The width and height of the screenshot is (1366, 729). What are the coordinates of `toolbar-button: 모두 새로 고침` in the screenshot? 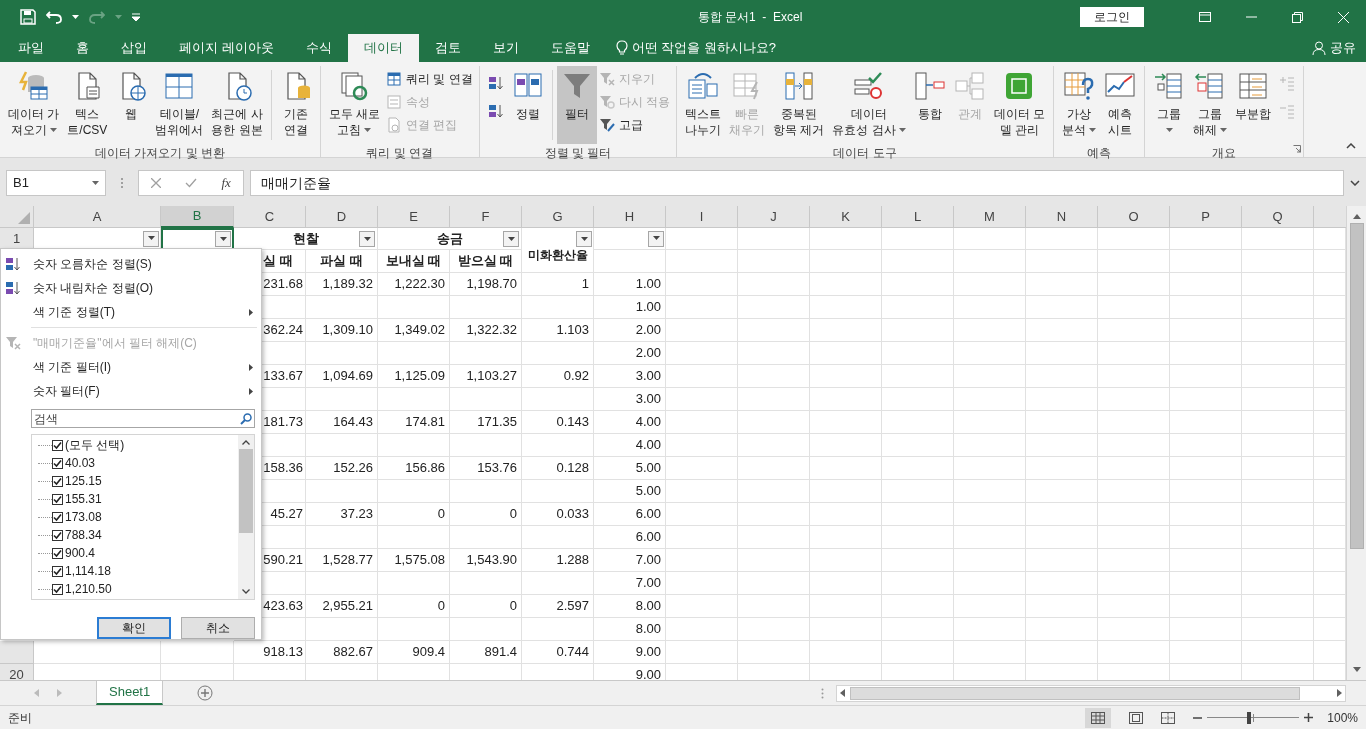 It's located at (354, 105).